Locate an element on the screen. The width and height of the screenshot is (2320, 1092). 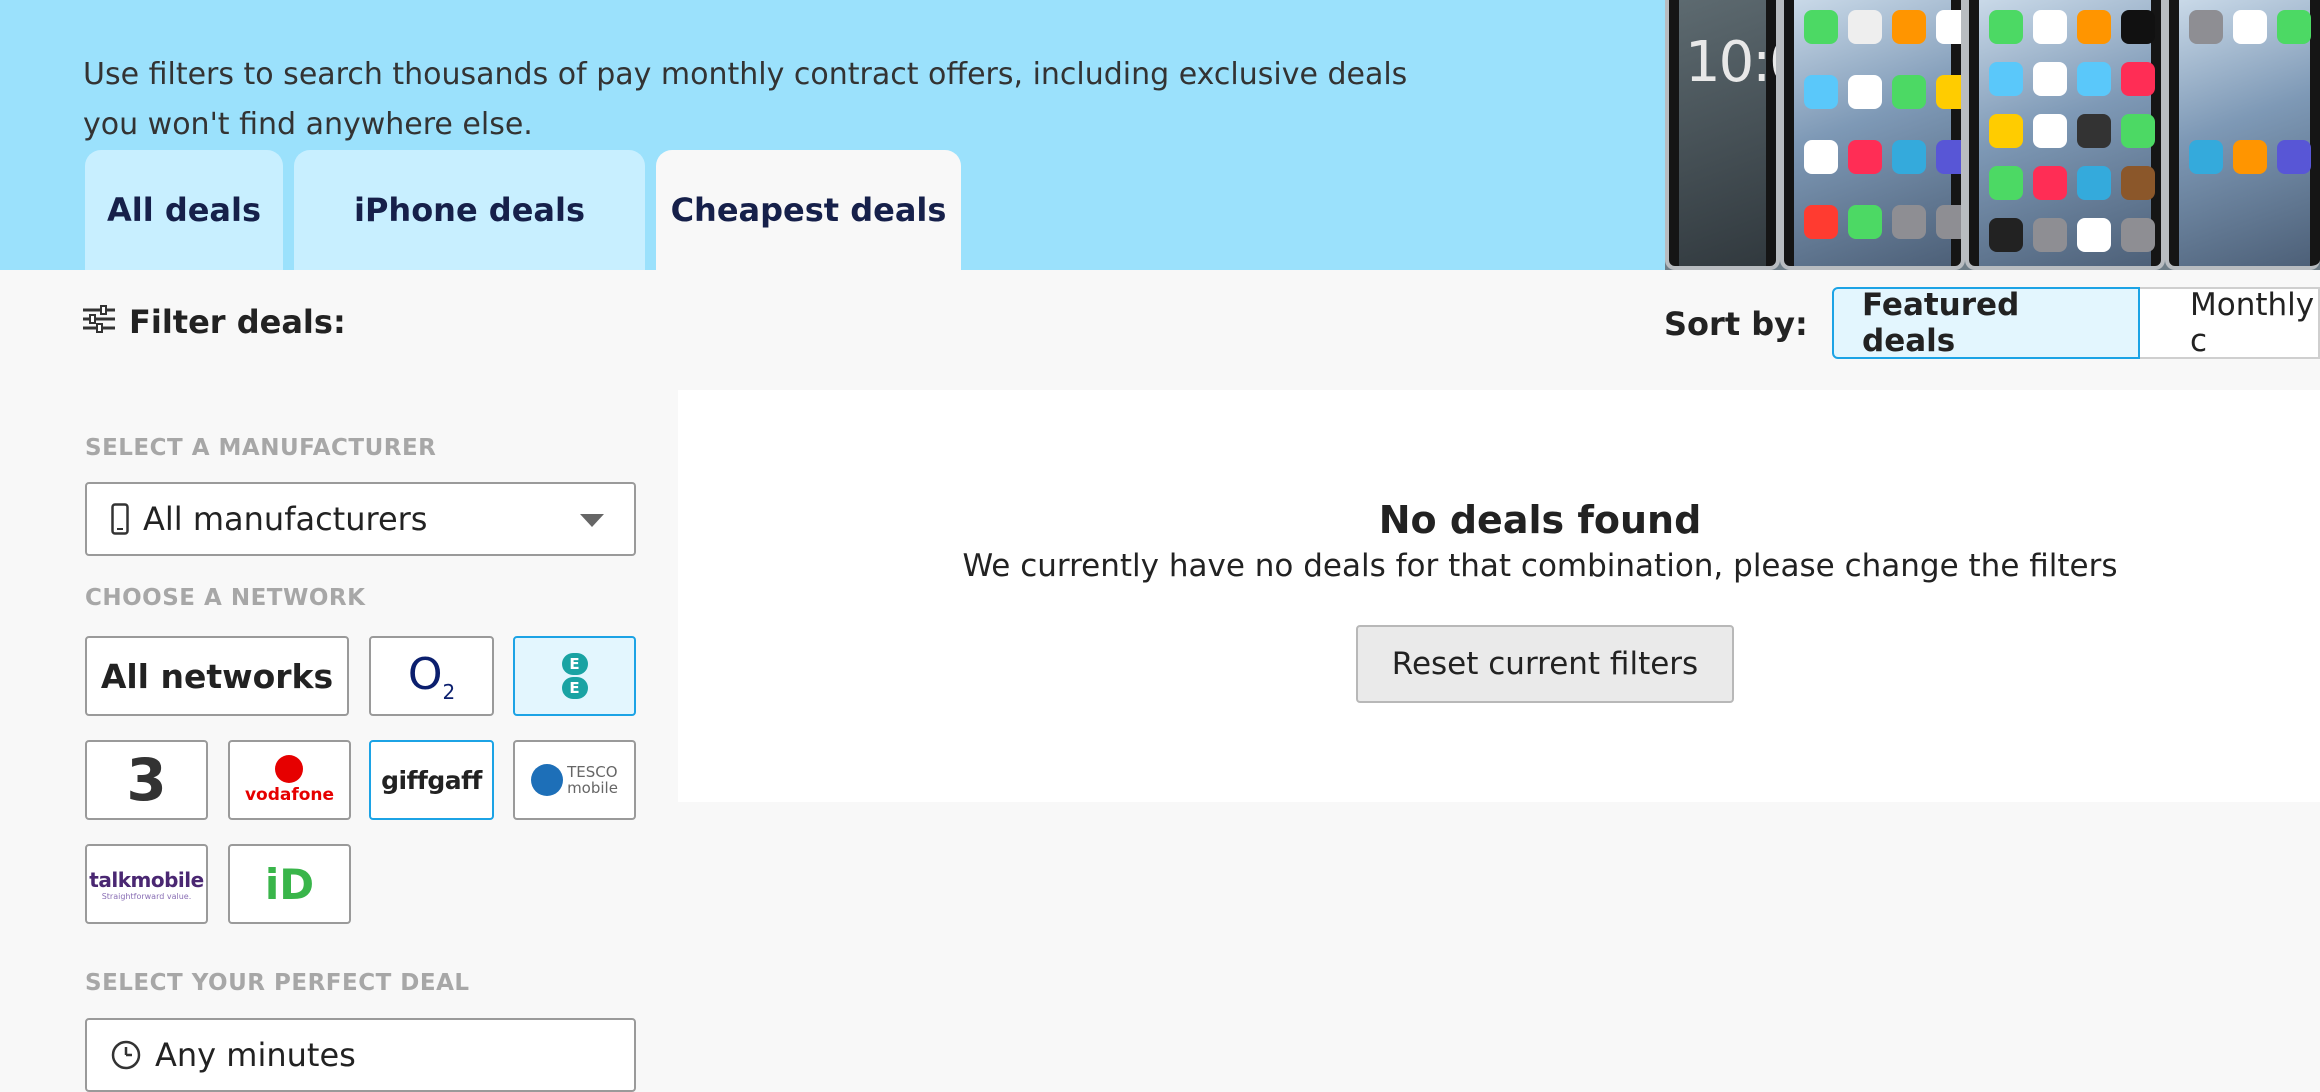
network-three-button: 3 is located at coordinates (146, 780).